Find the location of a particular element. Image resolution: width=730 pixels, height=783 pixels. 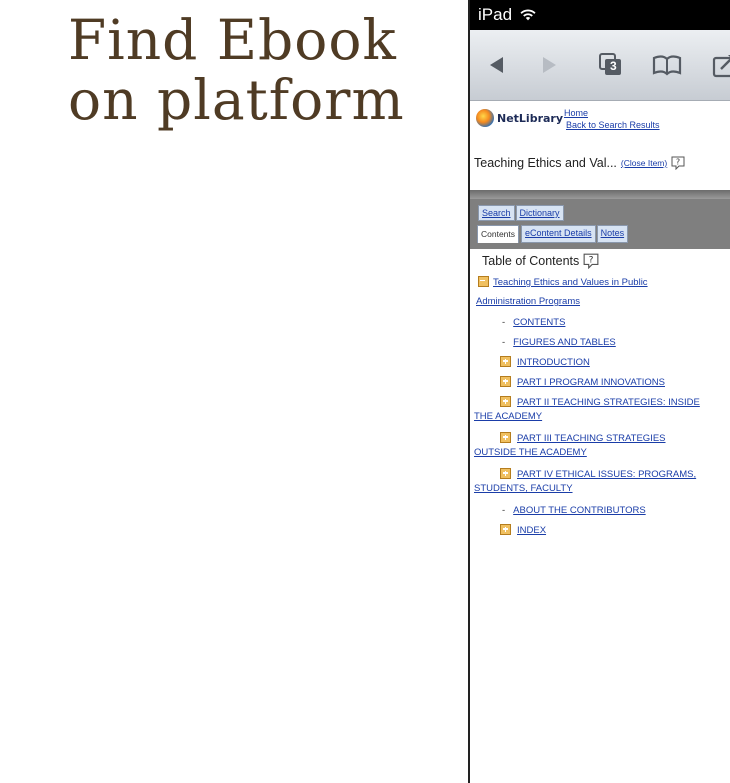

content-tabs: Contents eContent Details Notes is located at coordinates (553, 234).